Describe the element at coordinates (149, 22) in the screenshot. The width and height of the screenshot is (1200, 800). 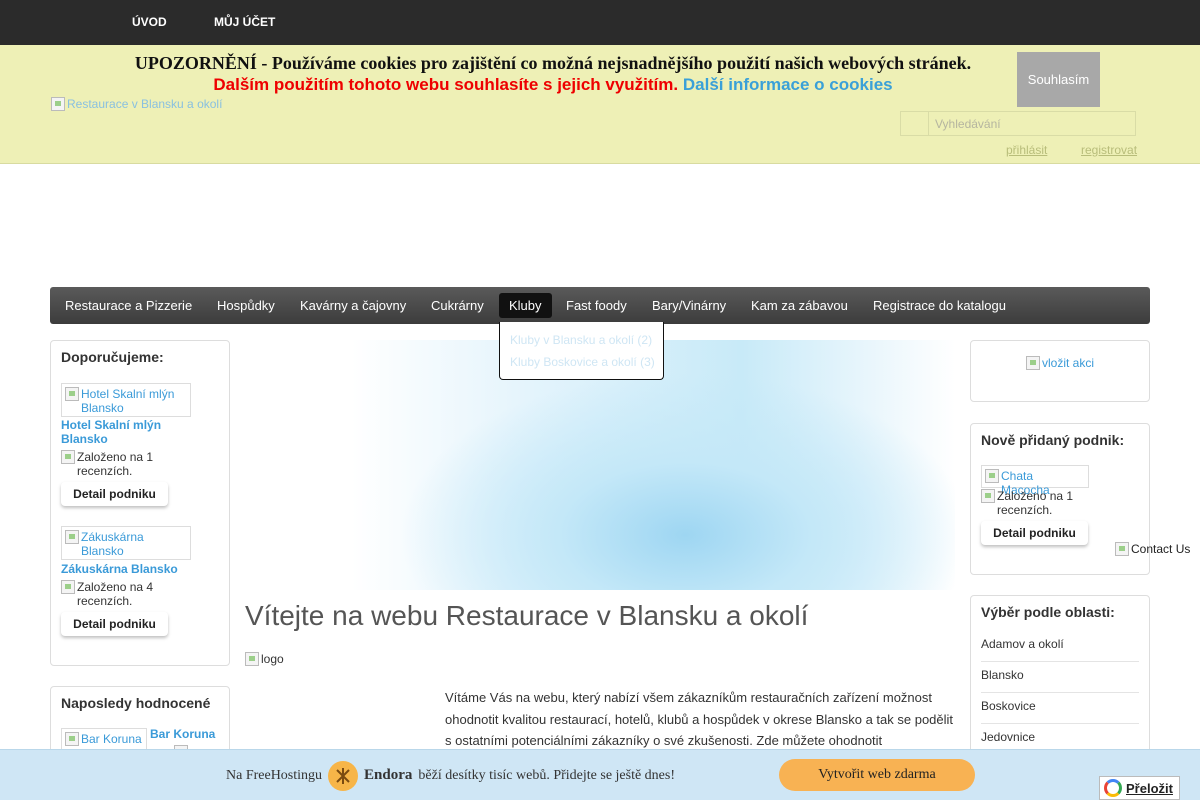
I see `nav-home-link: ÚVOD` at that location.